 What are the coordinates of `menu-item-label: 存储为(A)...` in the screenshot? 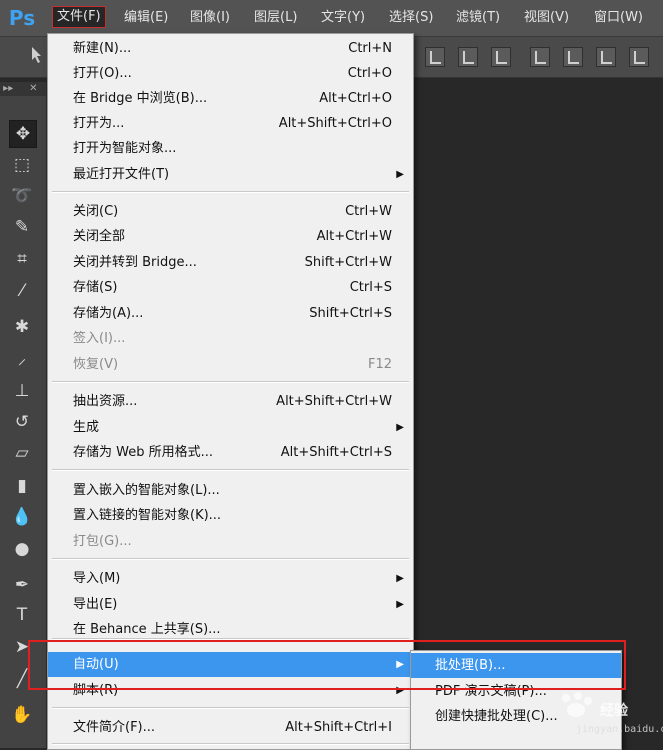 It's located at (108, 313).